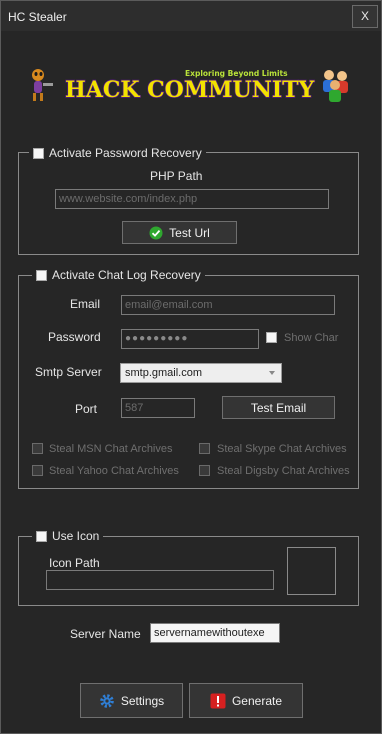 This screenshot has height=734, width=382. I want to click on use-icon-checkbox, so click(41, 536).